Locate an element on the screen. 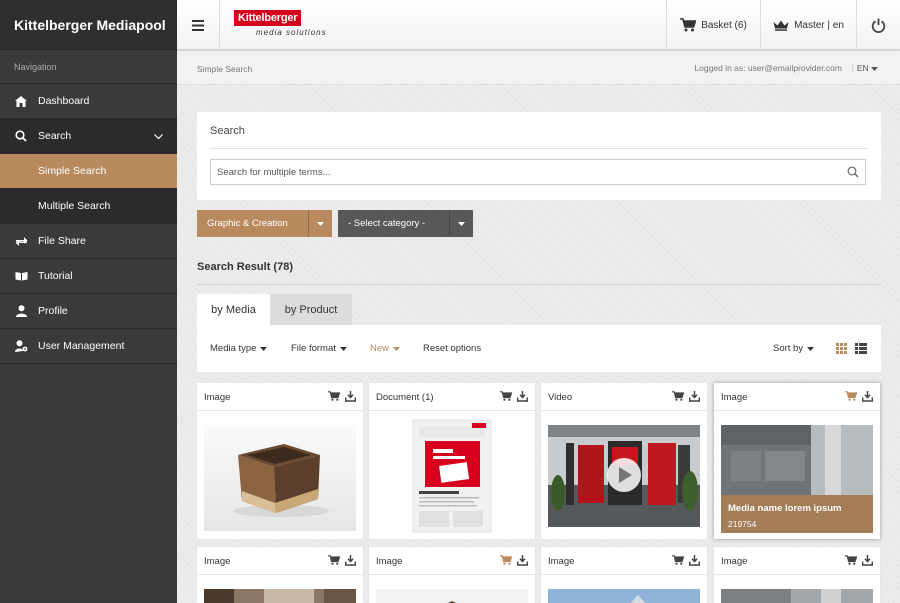 This screenshot has height=603, width=900. logout-button is located at coordinates (878, 25).